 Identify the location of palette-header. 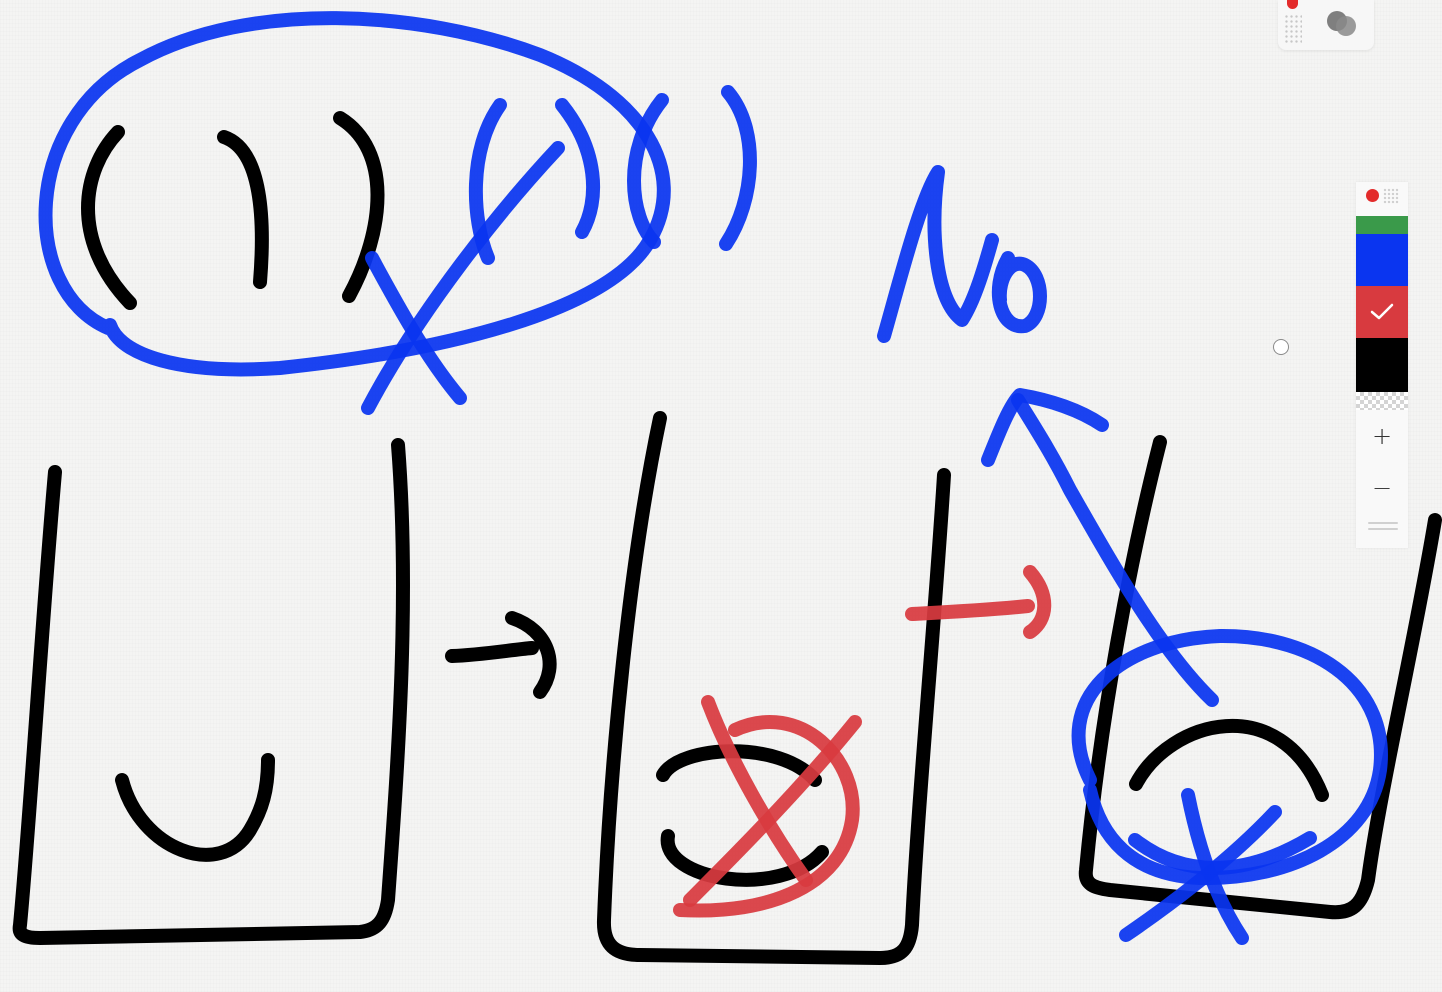
(1382, 199).